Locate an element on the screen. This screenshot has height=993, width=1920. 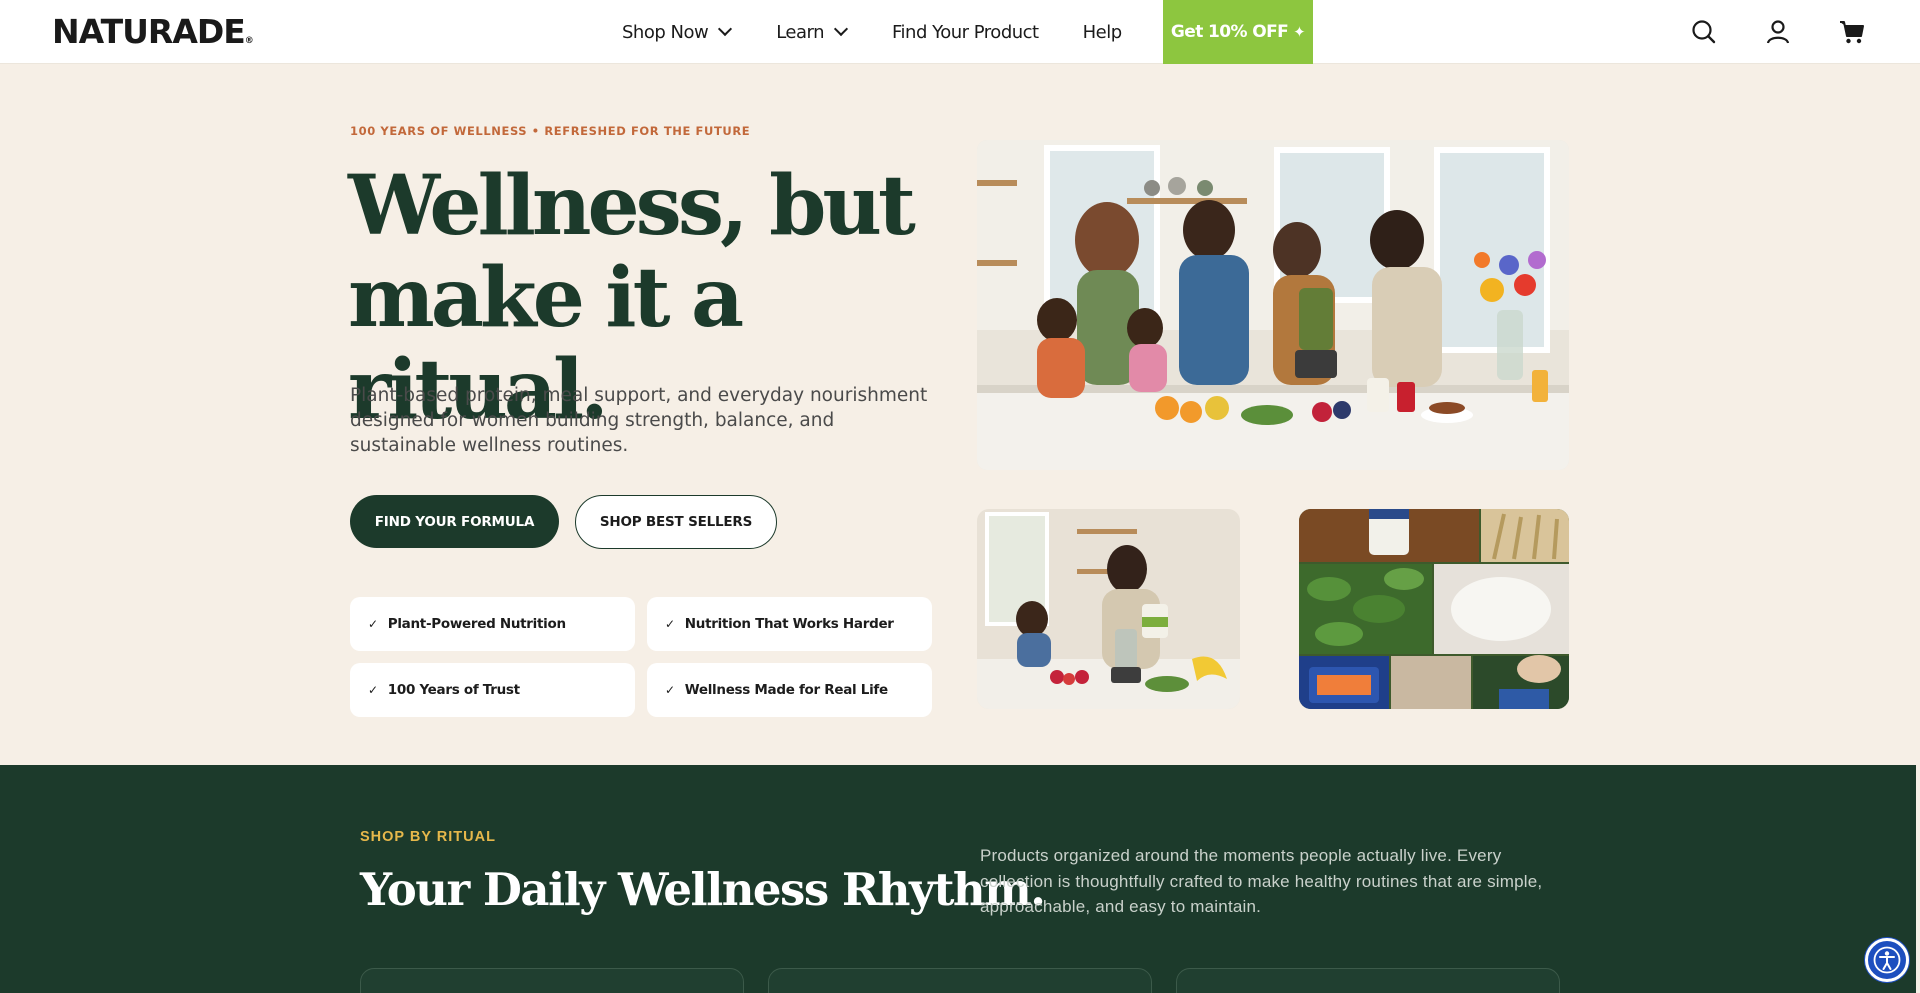
feature-label: Nutrition That Works Harder is located at coordinates (789, 624).